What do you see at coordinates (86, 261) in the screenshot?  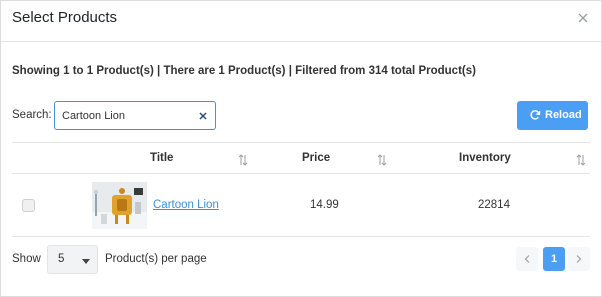 I see `chevron-down-icon` at bounding box center [86, 261].